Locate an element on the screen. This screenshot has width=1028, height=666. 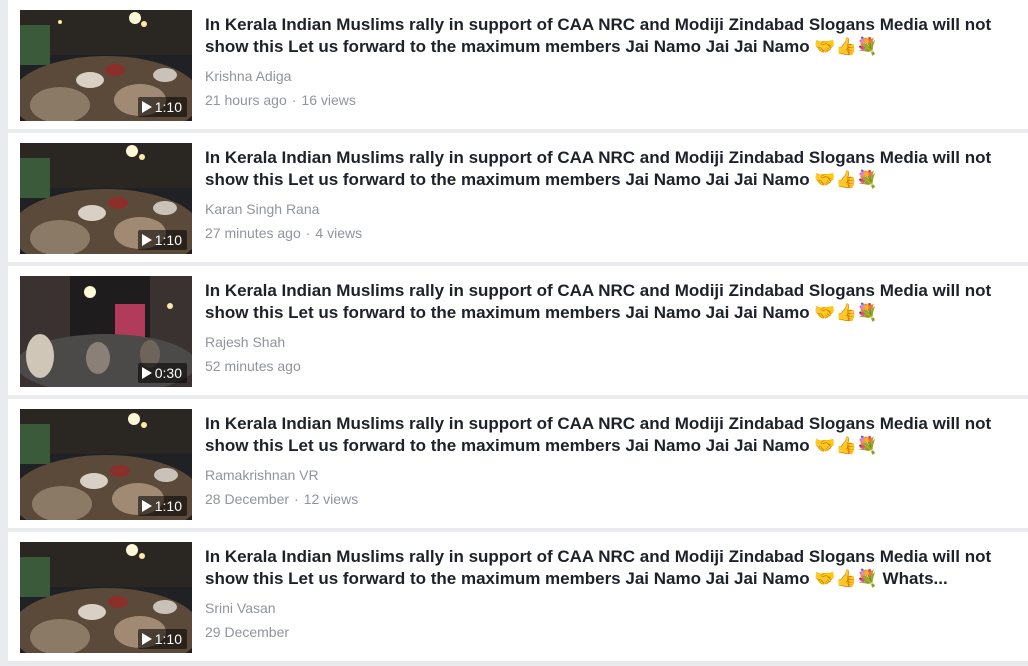
video-meta: 29 December is located at coordinates (605, 632).